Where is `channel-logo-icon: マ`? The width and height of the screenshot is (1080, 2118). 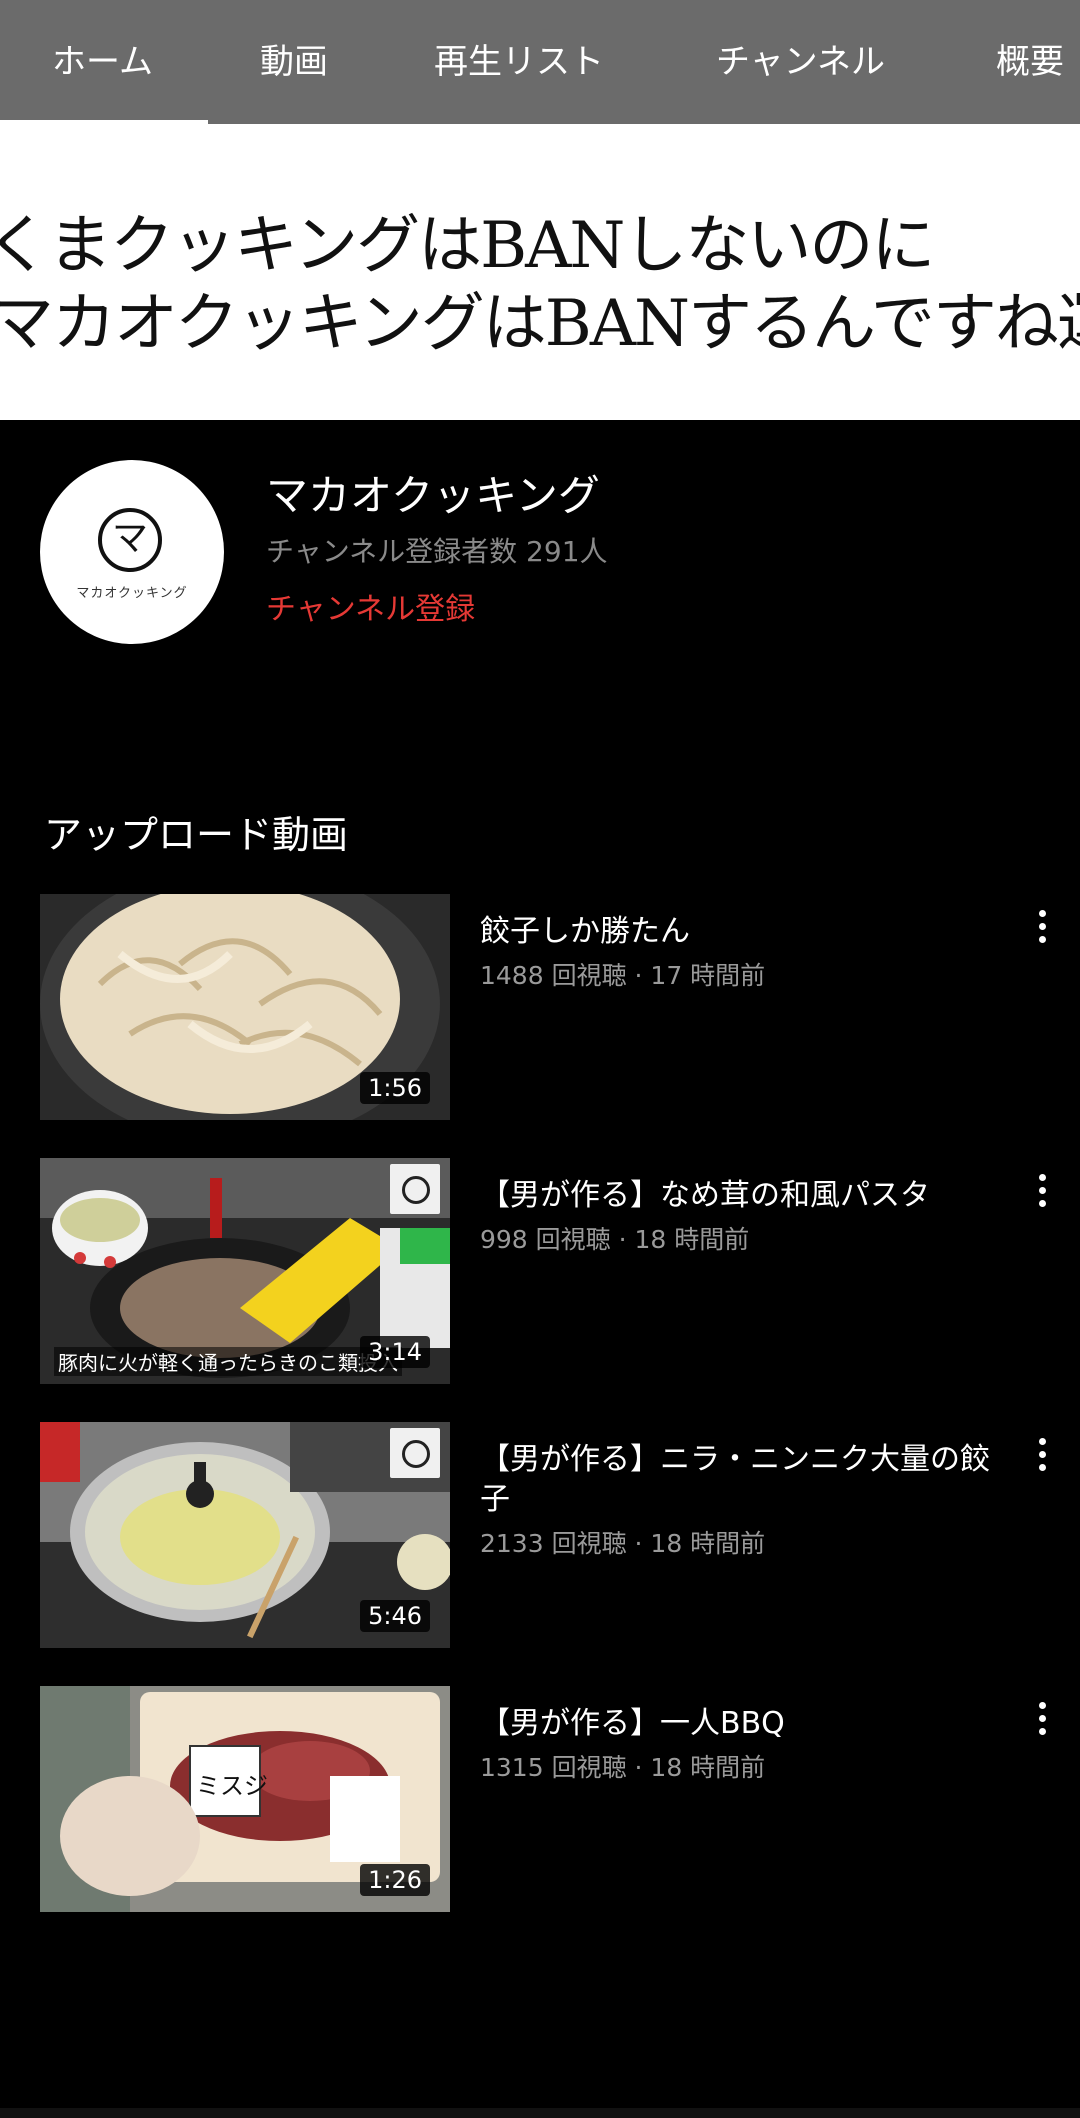
channel-logo-icon: マ is located at coordinates (130, 540).